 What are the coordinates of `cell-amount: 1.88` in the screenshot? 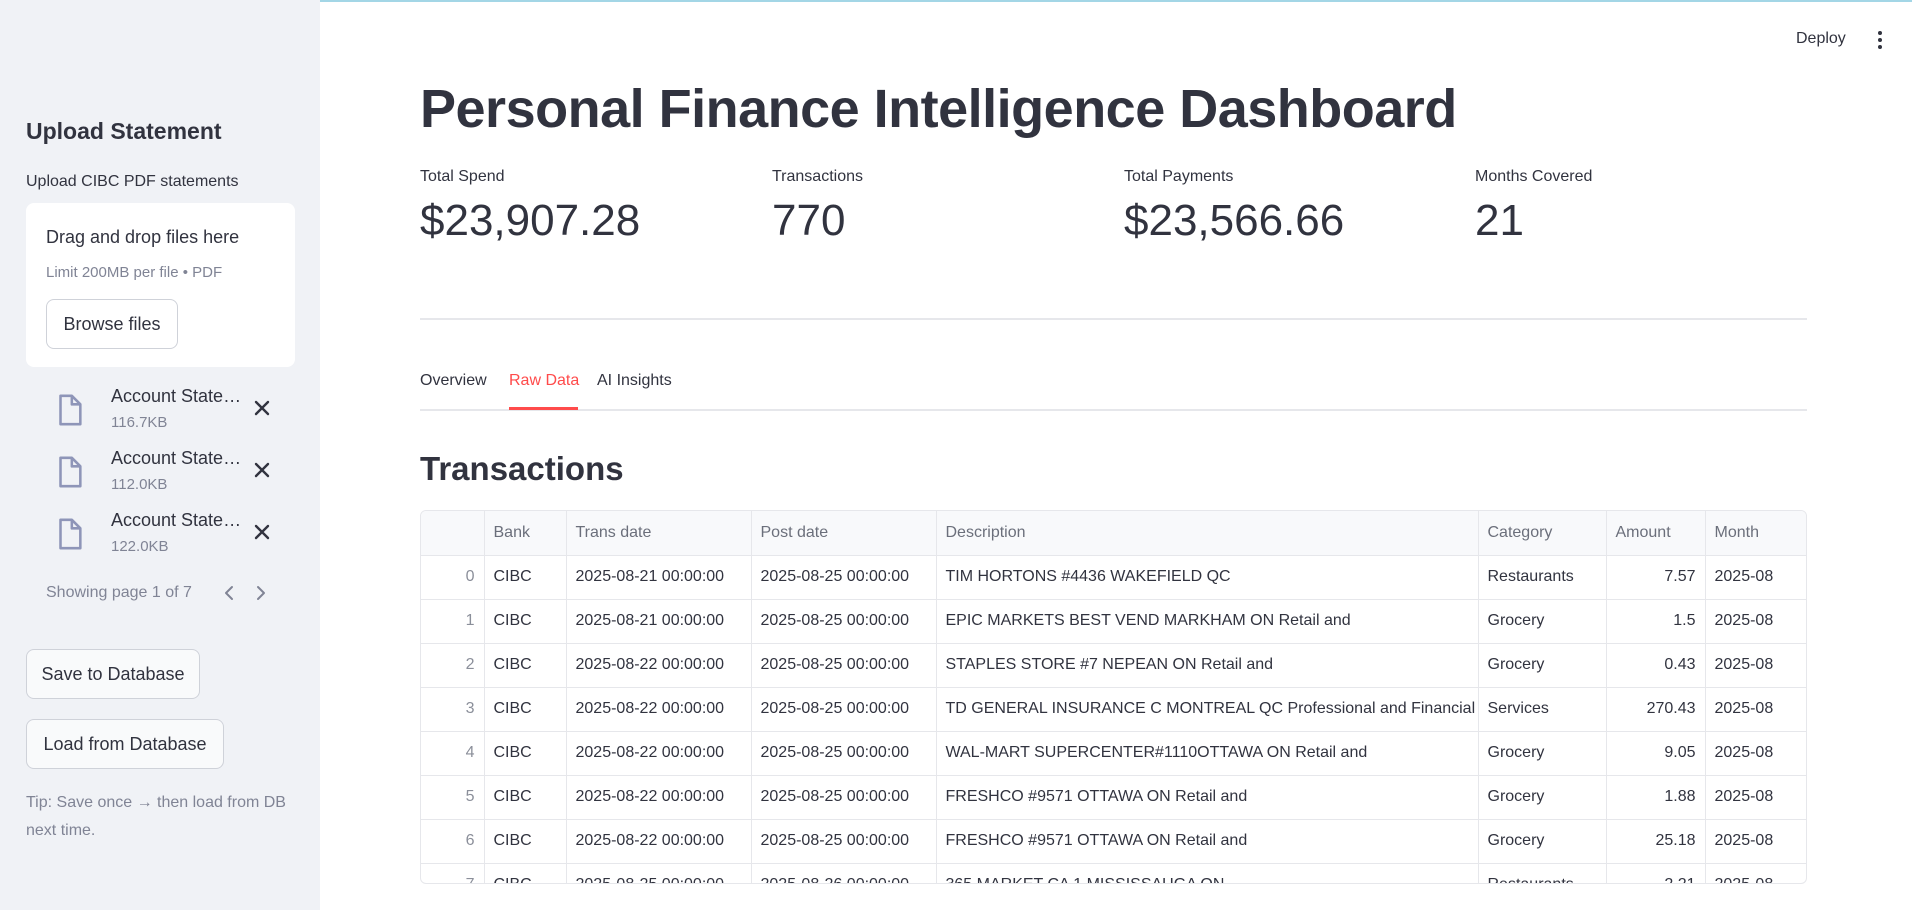 It's located at (1656, 797).